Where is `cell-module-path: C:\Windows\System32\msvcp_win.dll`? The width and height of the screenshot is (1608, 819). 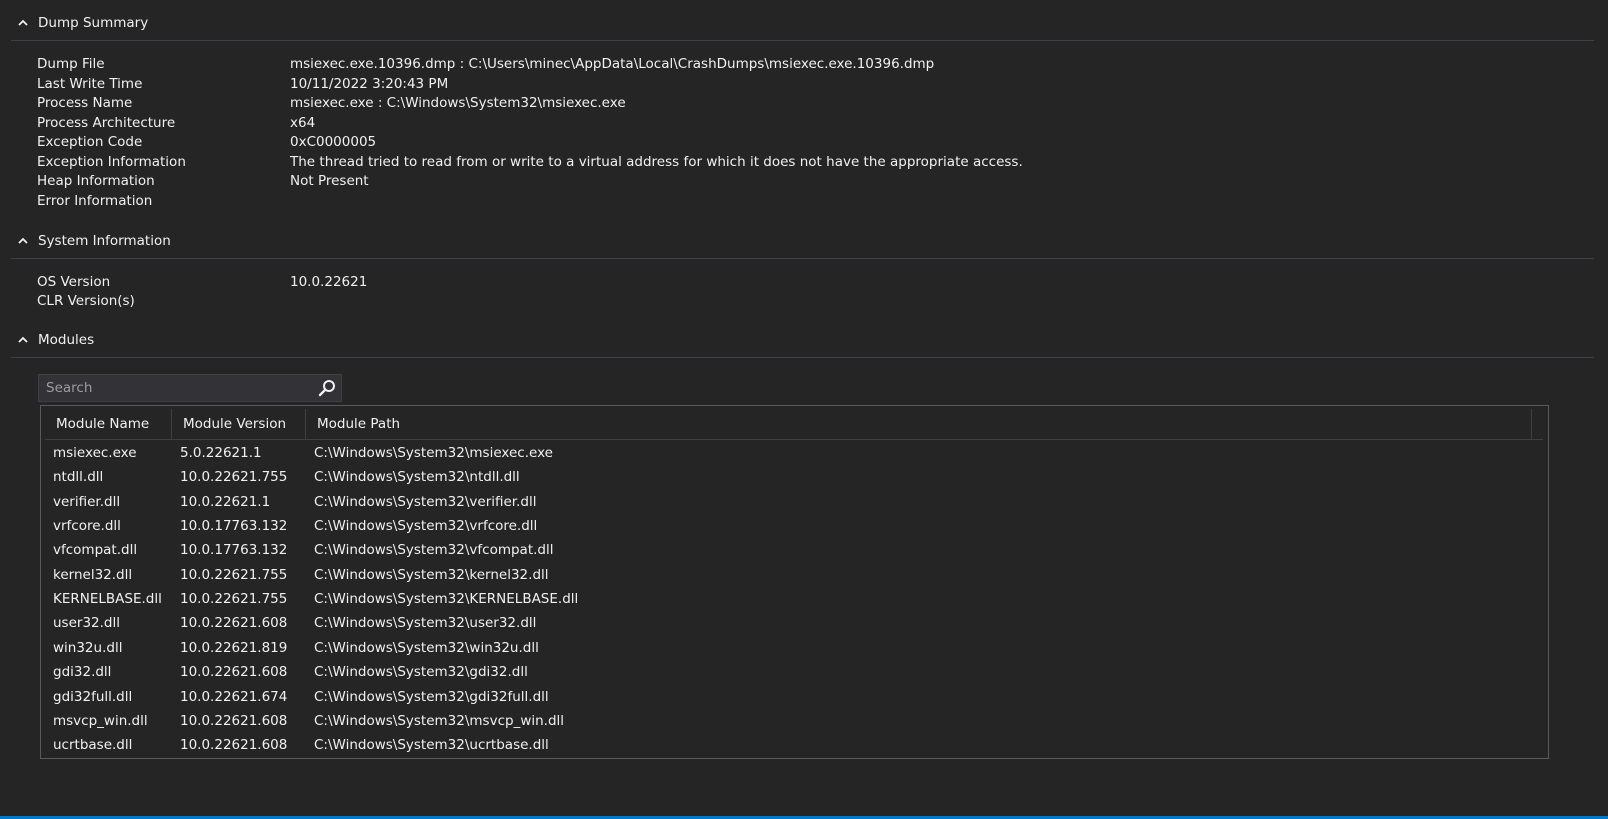 cell-module-path: C:\Windows\System32\msvcp_win.dll is located at coordinates (439, 720).